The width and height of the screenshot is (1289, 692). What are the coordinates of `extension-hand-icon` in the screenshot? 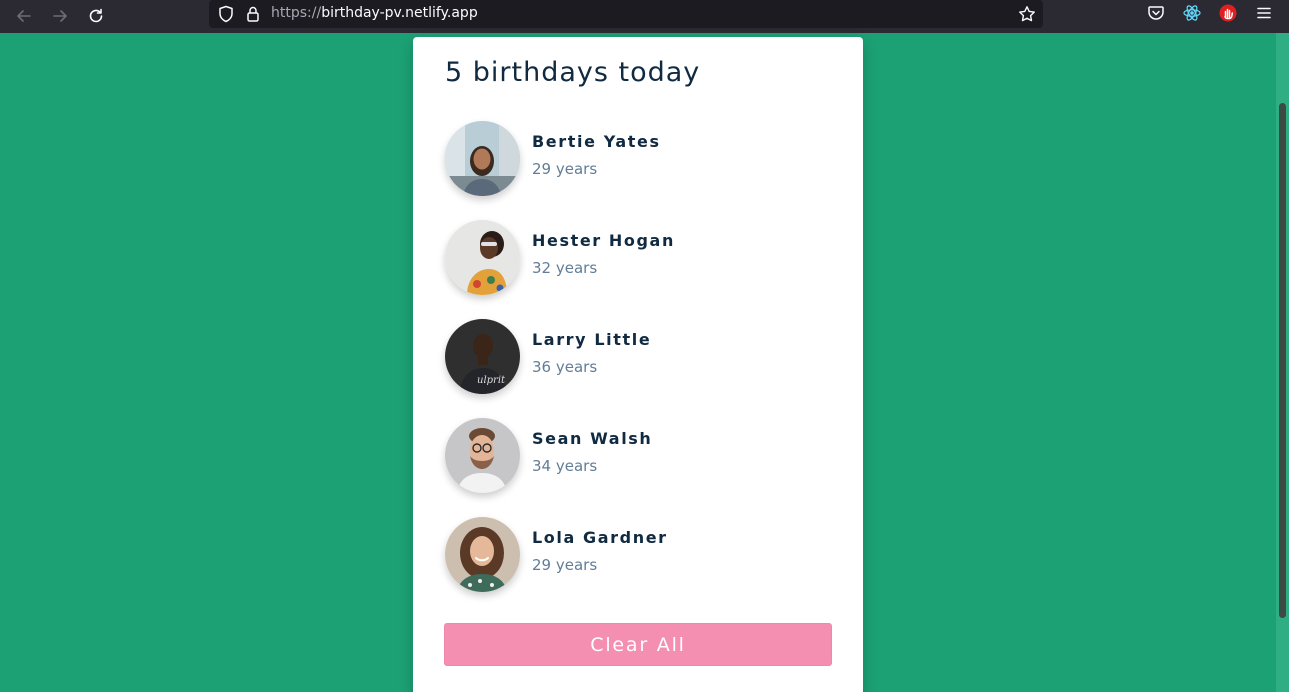 It's located at (1228, 13).